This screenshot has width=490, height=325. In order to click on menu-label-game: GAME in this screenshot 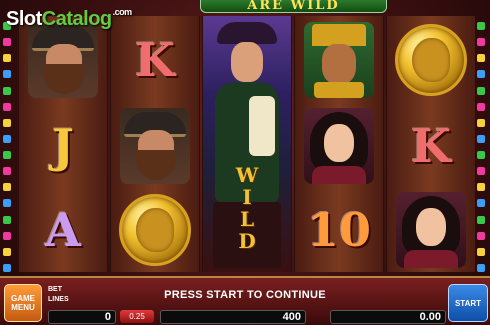, I will do `click(23, 298)`.